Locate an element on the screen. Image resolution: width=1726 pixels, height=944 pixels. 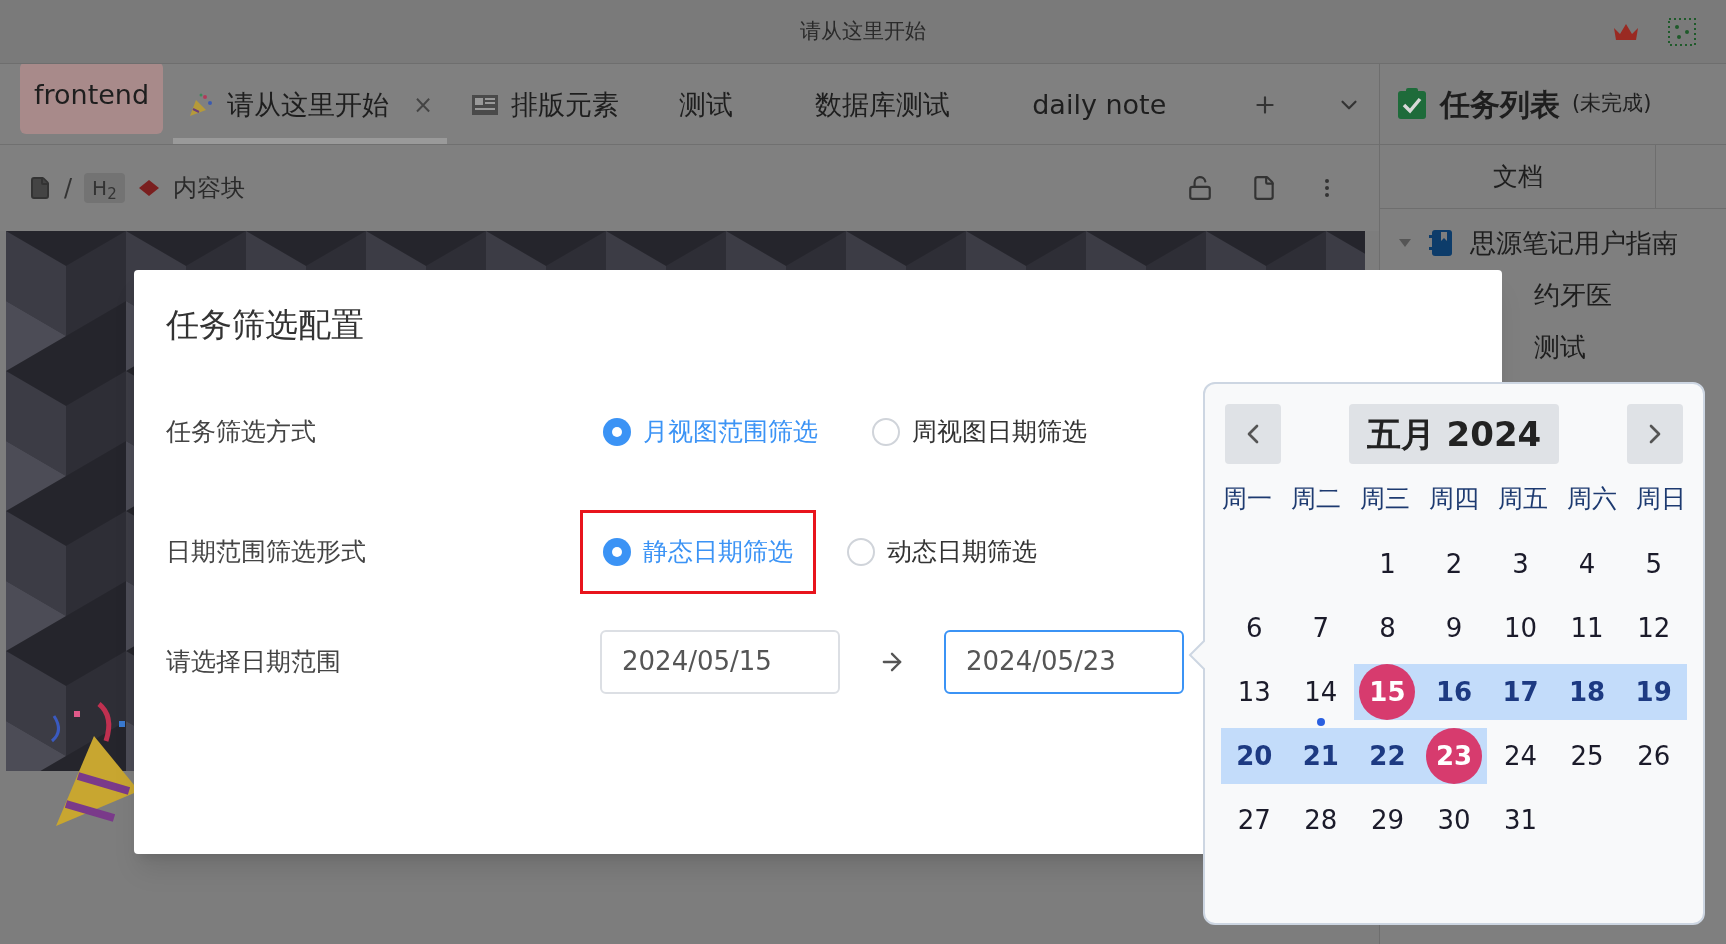
weekday-label: 周六 is located at coordinates (1591, 499).